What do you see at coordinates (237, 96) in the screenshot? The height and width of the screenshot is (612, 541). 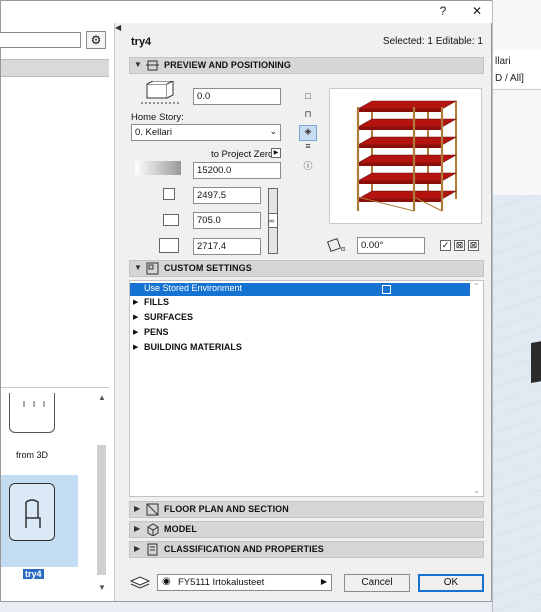 I see `elevation-field: 0.0` at bounding box center [237, 96].